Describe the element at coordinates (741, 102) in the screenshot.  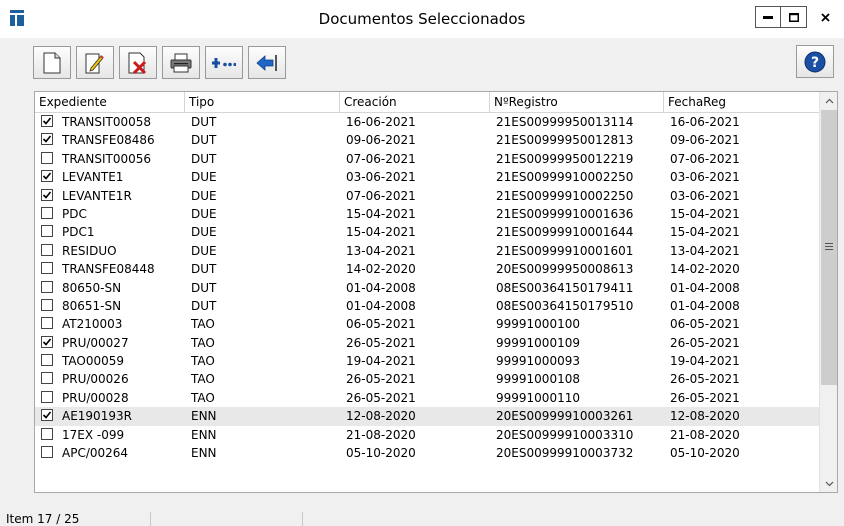
I see `column-header-fechareg: FechaReg` at that location.